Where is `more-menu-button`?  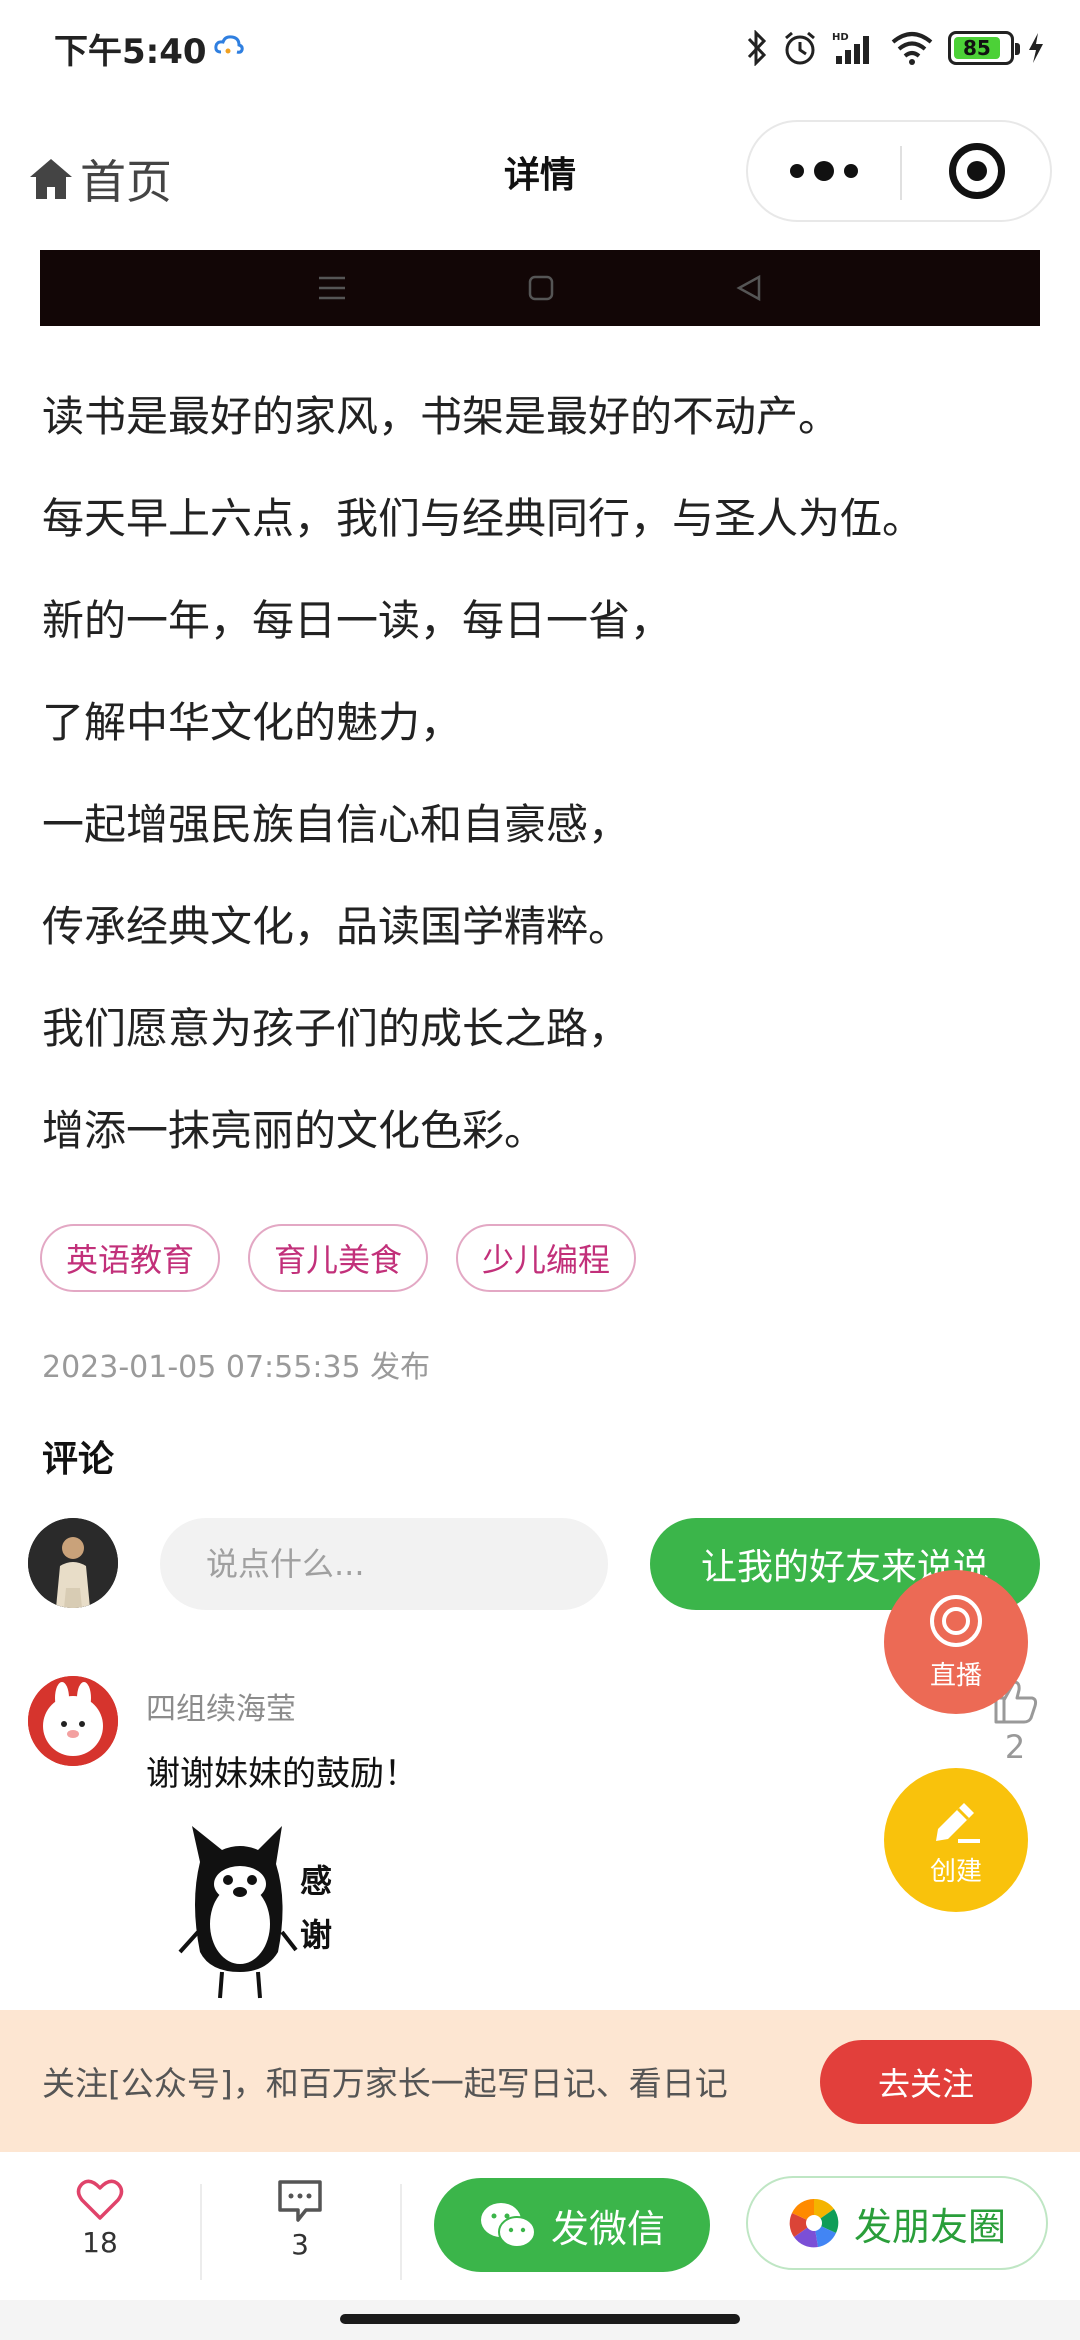
more-menu-button is located at coordinates (824, 171).